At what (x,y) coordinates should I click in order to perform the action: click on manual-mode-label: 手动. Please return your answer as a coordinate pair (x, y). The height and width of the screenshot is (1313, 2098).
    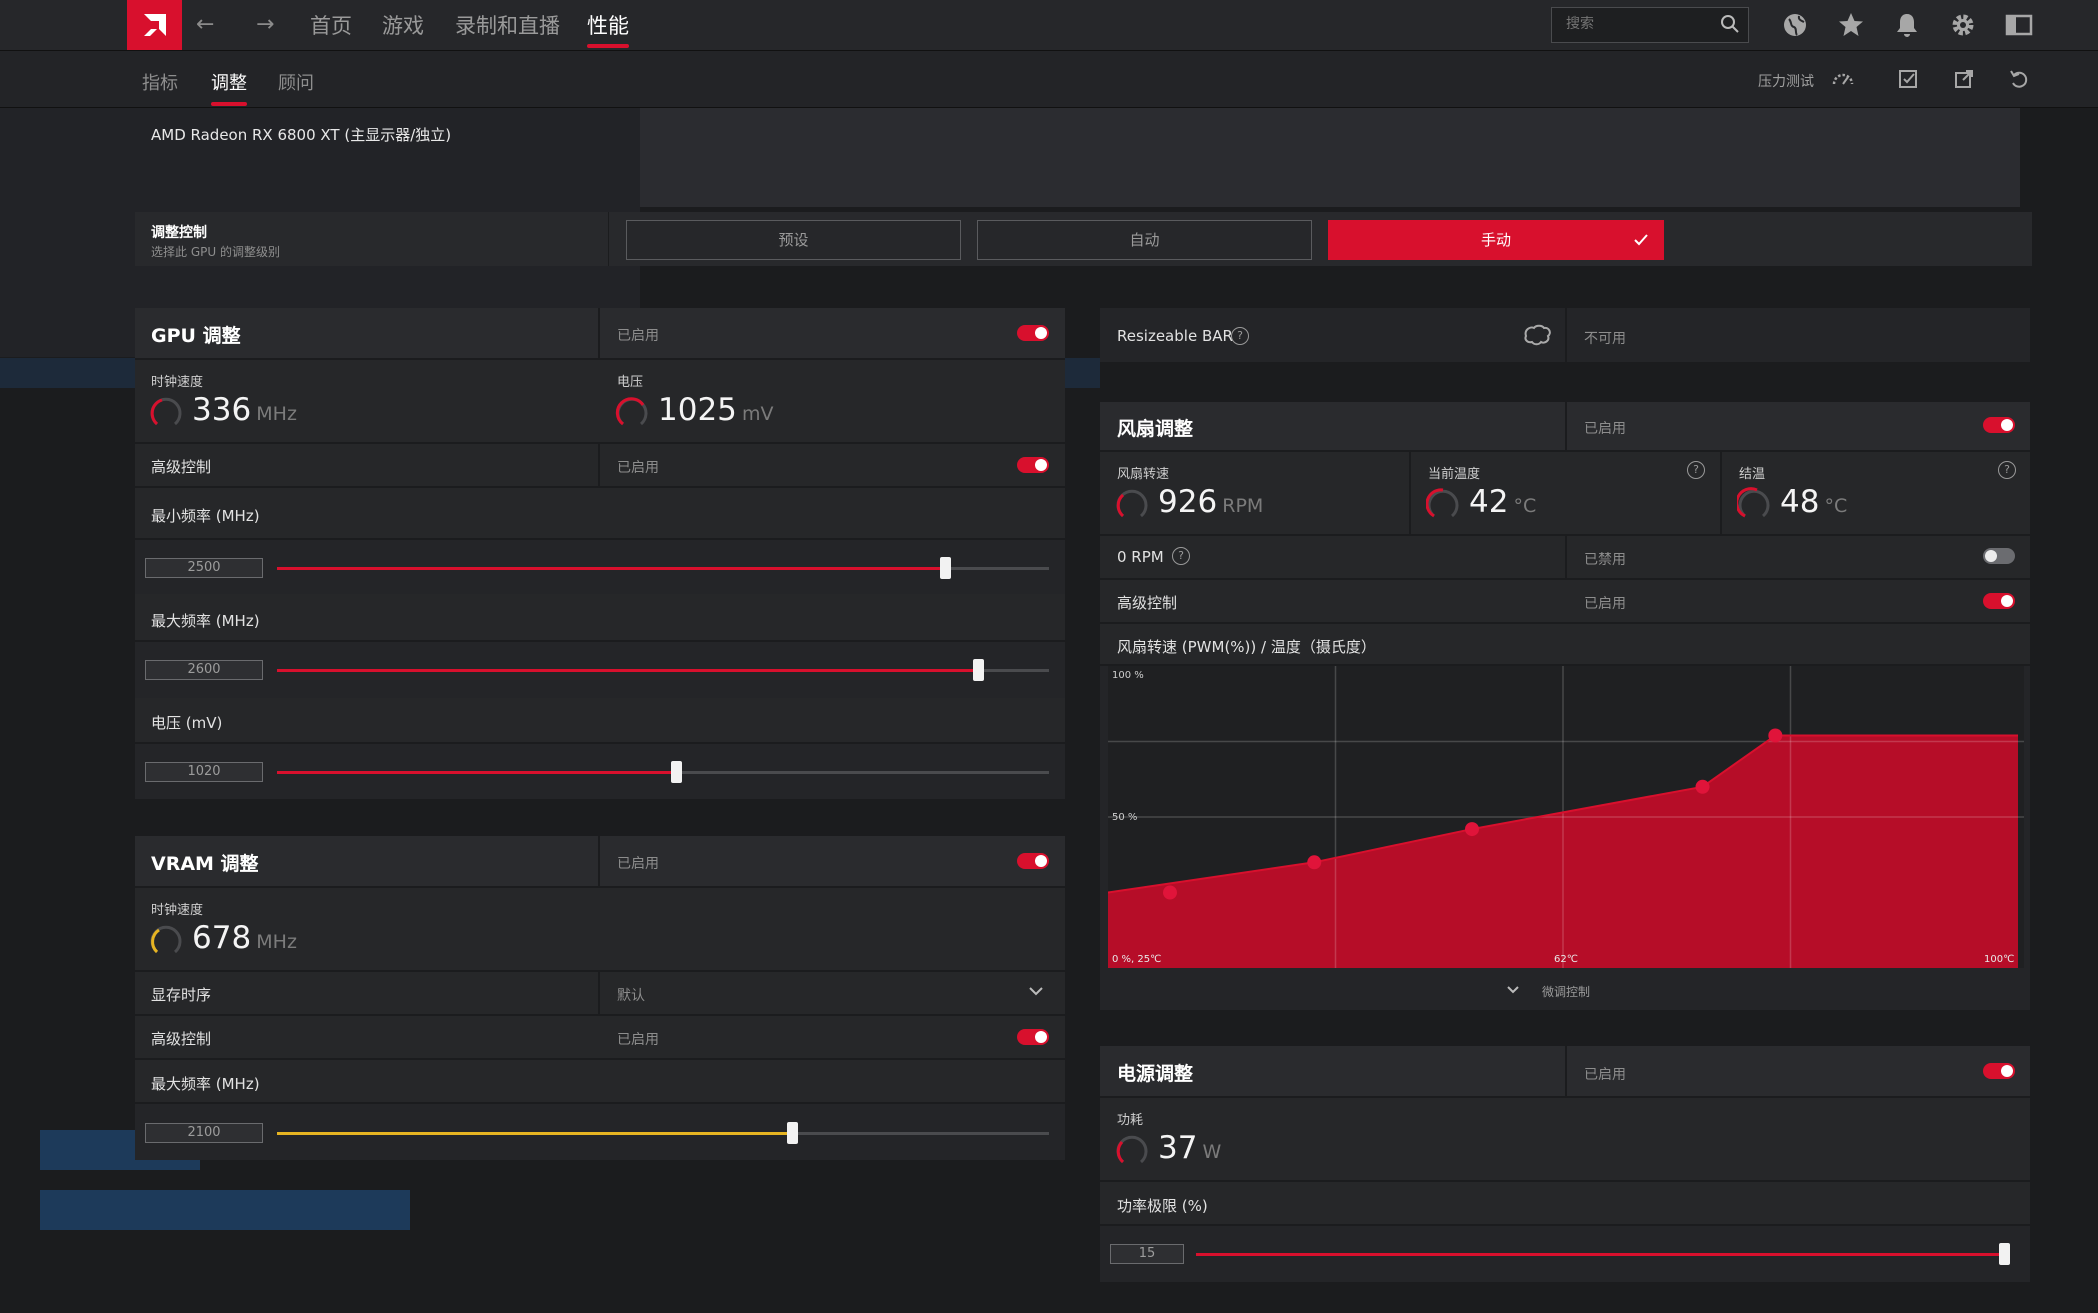
    Looking at the image, I should click on (1495, 240).